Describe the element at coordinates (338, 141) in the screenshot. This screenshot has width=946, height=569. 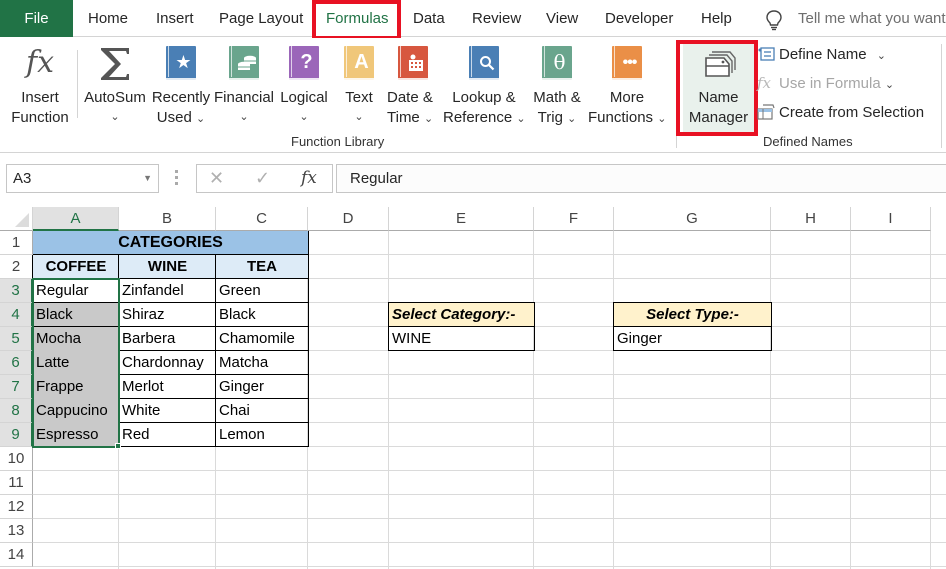
I see `function-library-group-label: Function Library` at that location.